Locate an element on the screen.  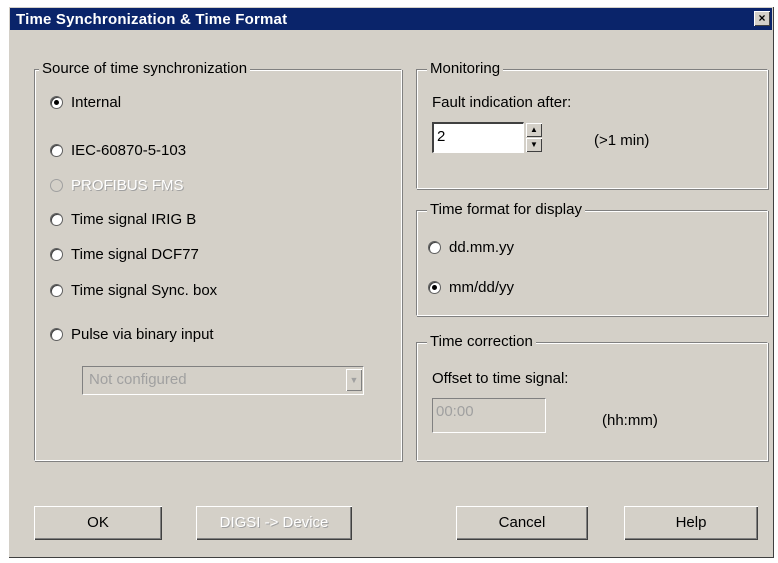
monitoring-group-label: Monitoring is located at coordinates (465, 68).